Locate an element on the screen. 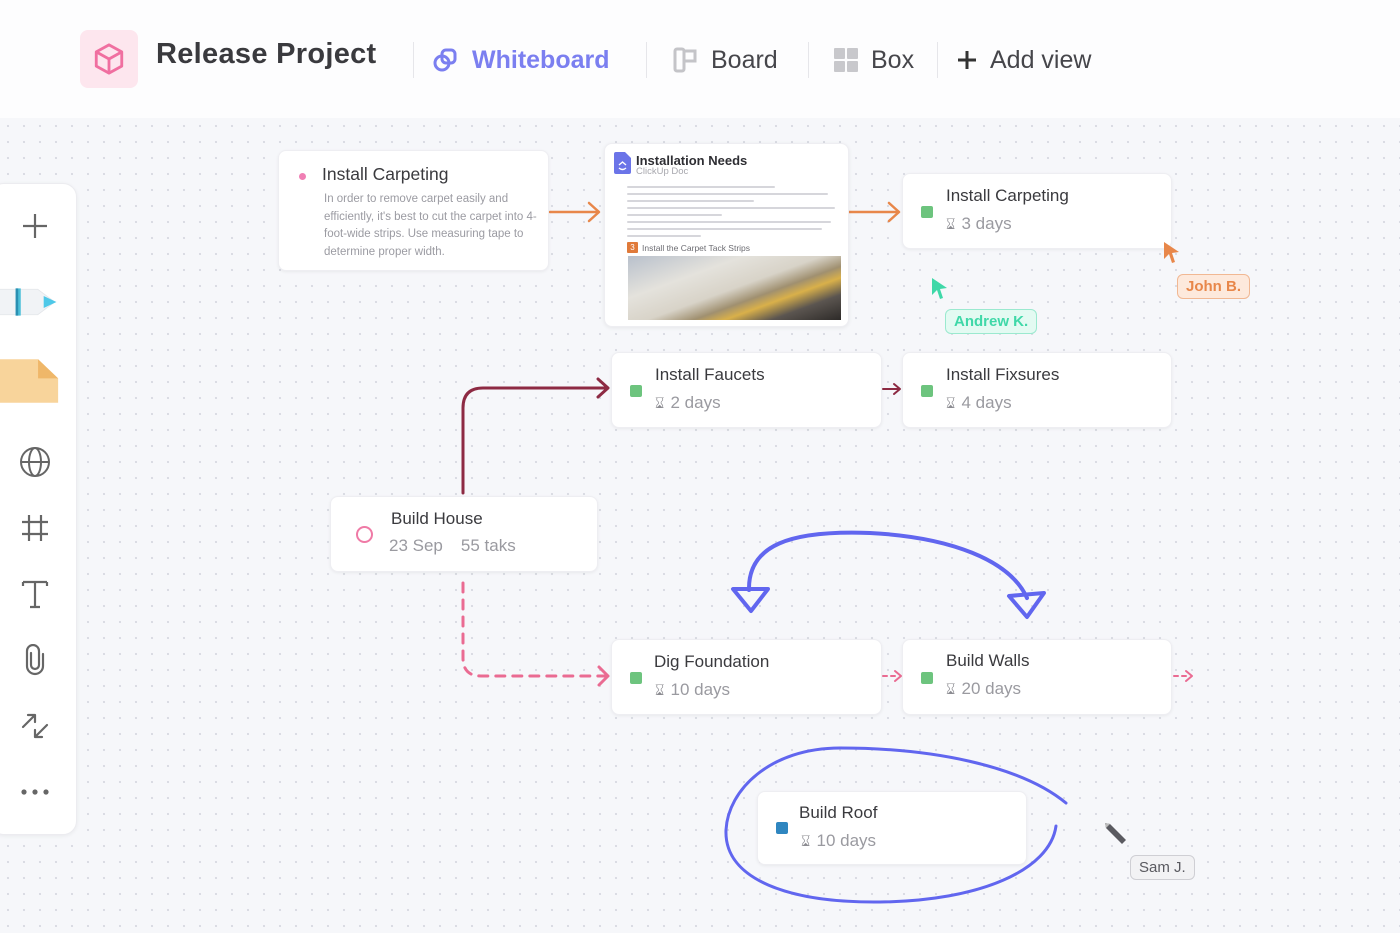 The width and height of the screenshot is (1400, 933). task-card-build-roof: Build Roof ⌛︎ 10 days is located at coordinates (892, 828).